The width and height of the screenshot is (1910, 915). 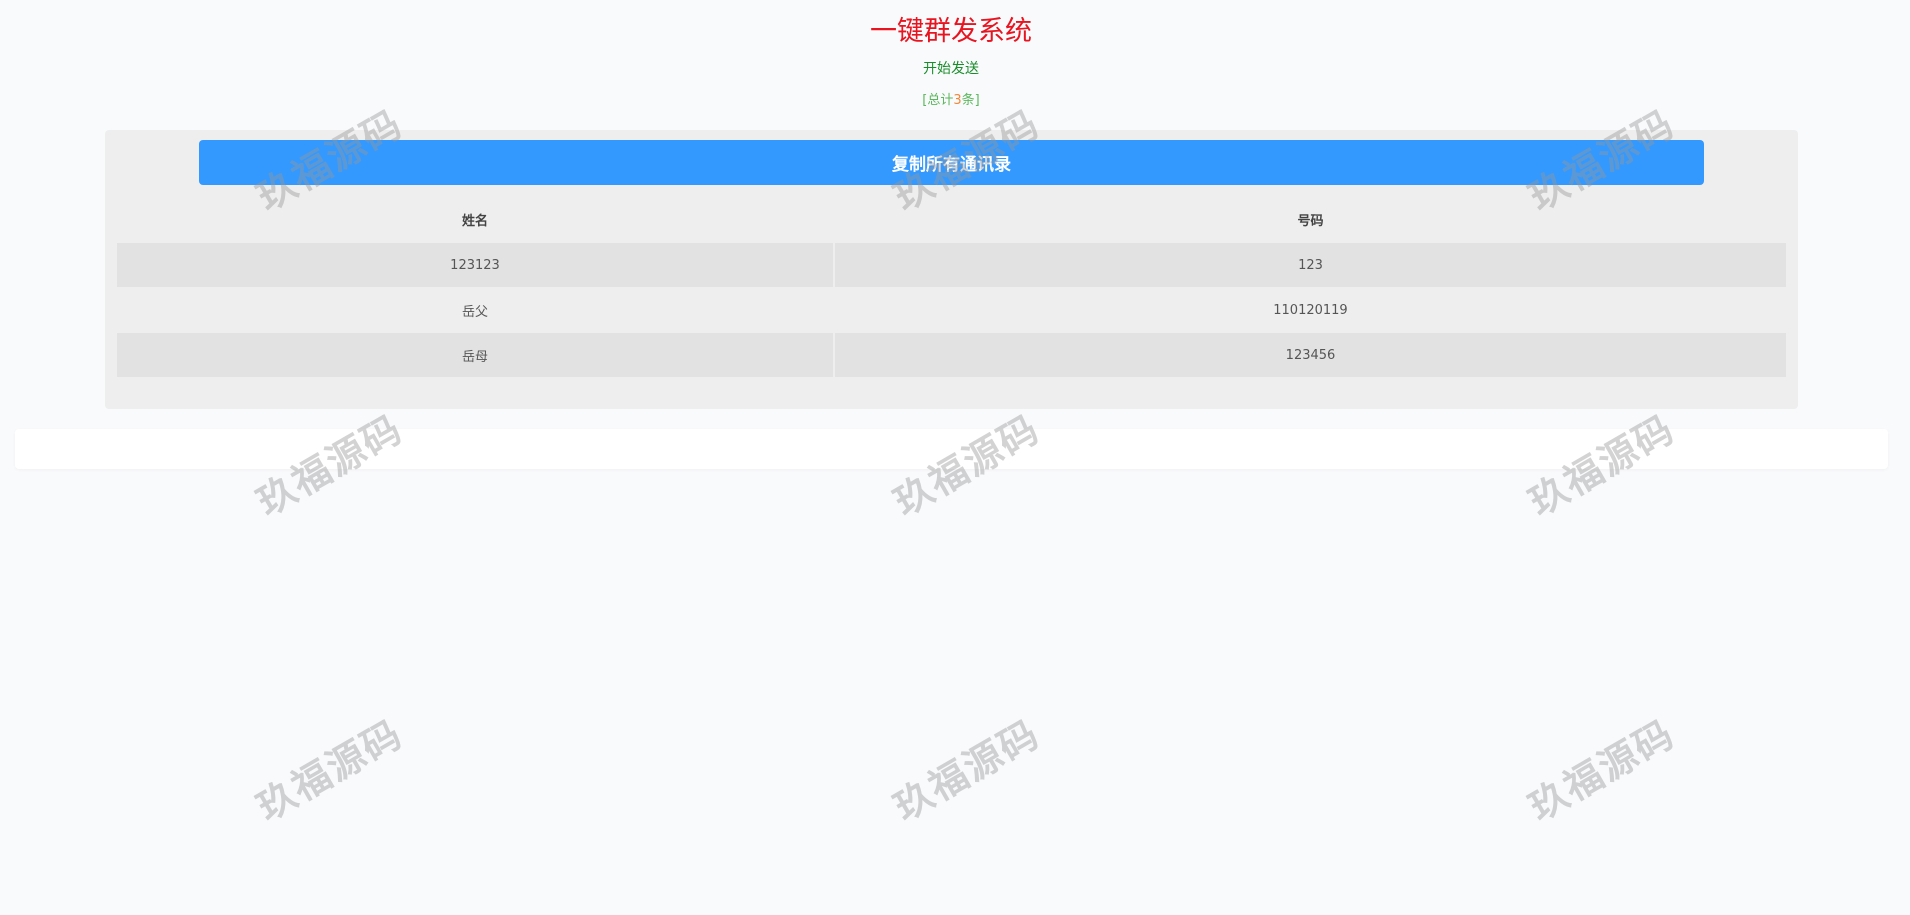 I want to click on contact-name-cell: 123123, so click(x=475, y=265).